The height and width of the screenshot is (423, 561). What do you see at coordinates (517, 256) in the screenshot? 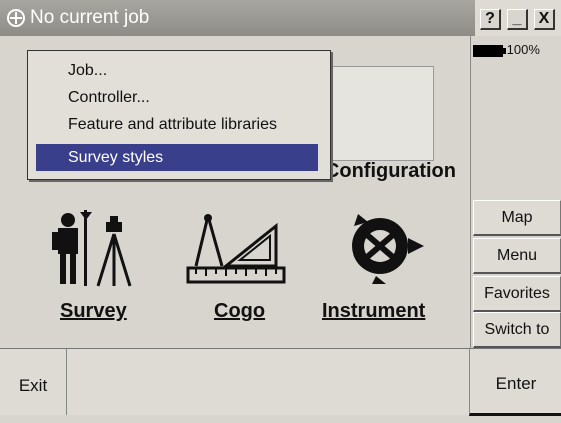
I see `menu-button: Menu` at bounding box center [517, 256].